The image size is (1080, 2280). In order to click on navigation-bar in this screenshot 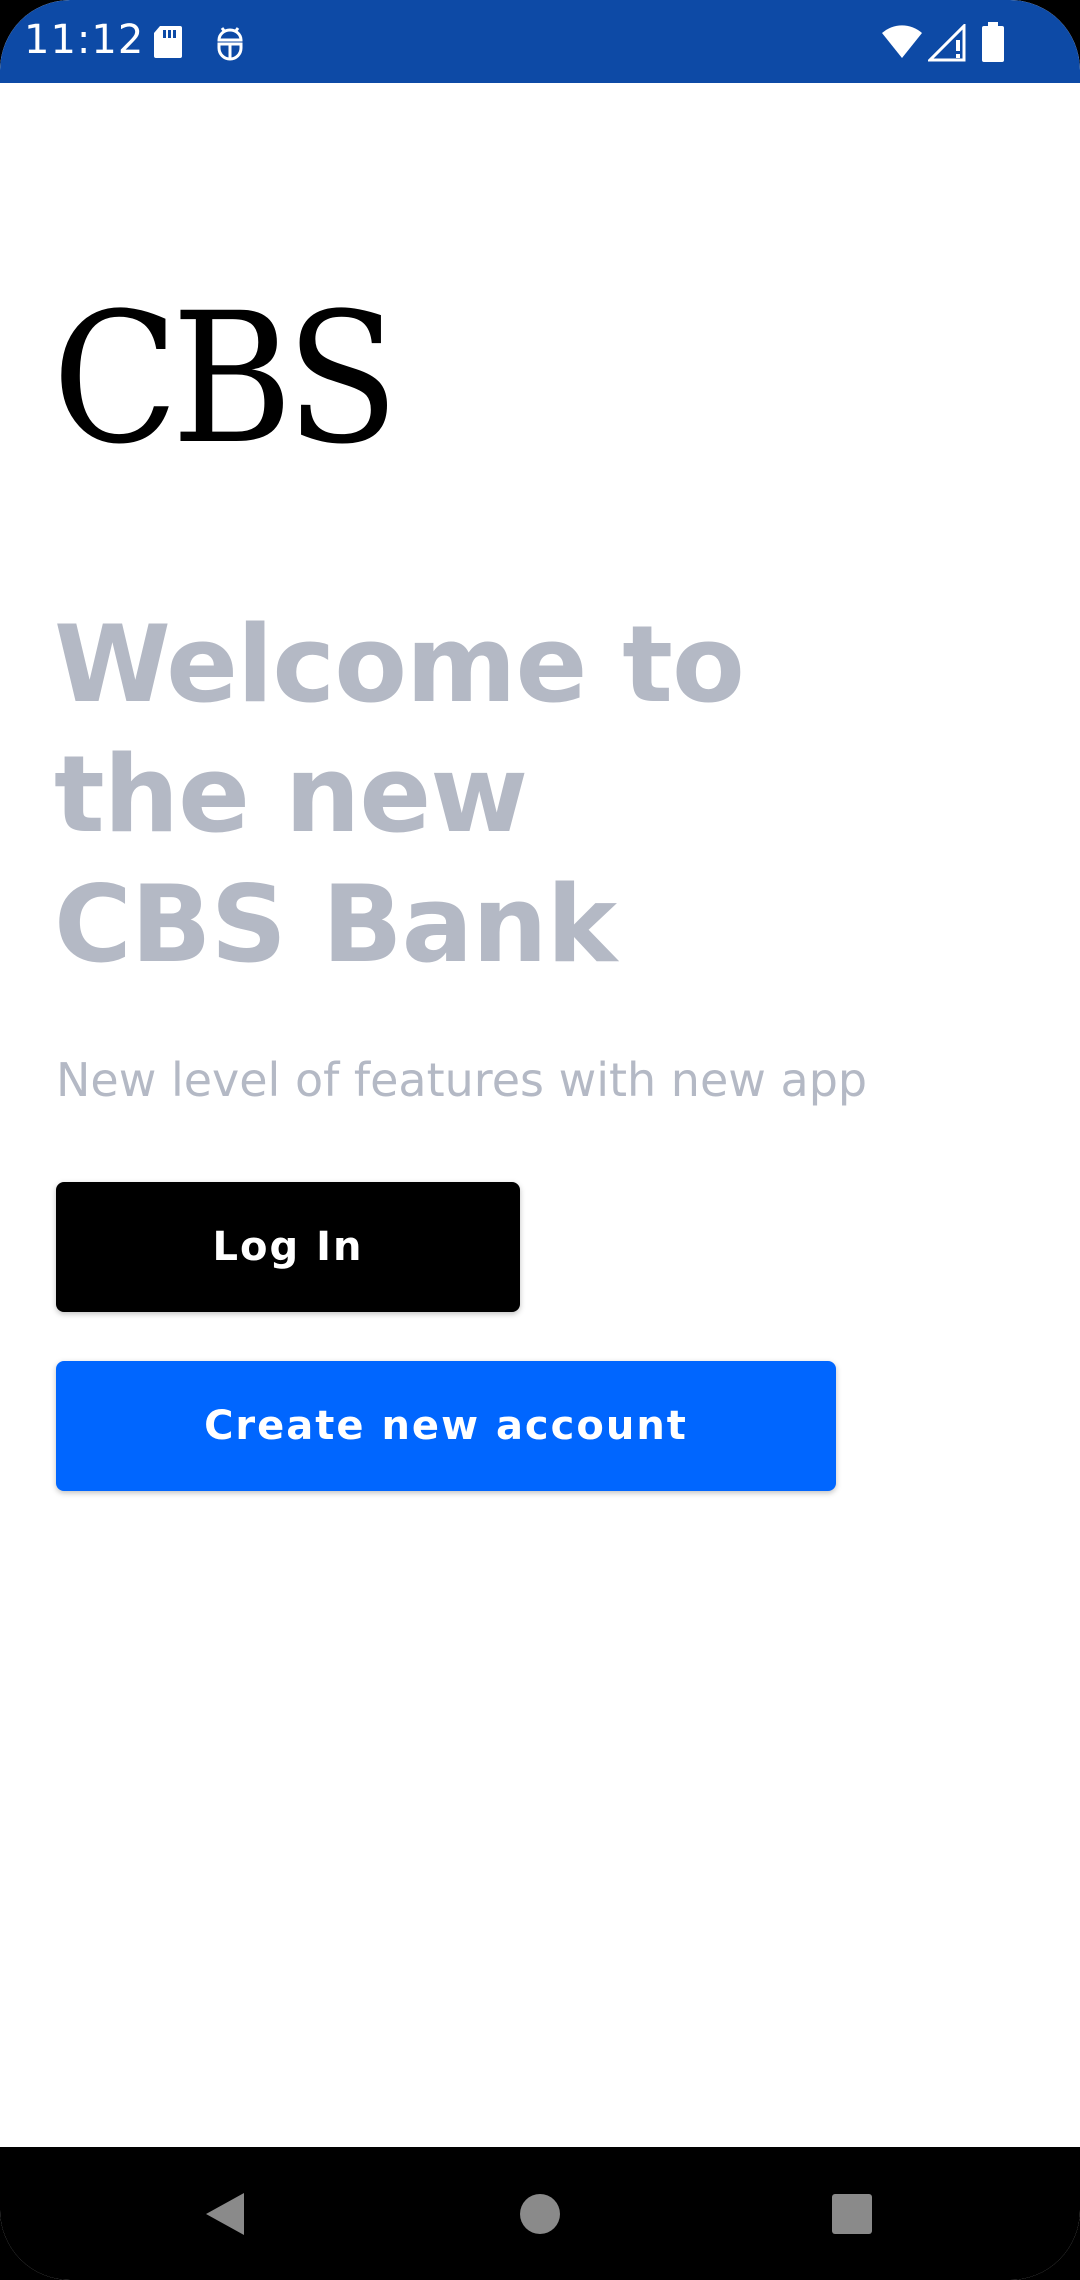, I will do `click(540, 2213)`.